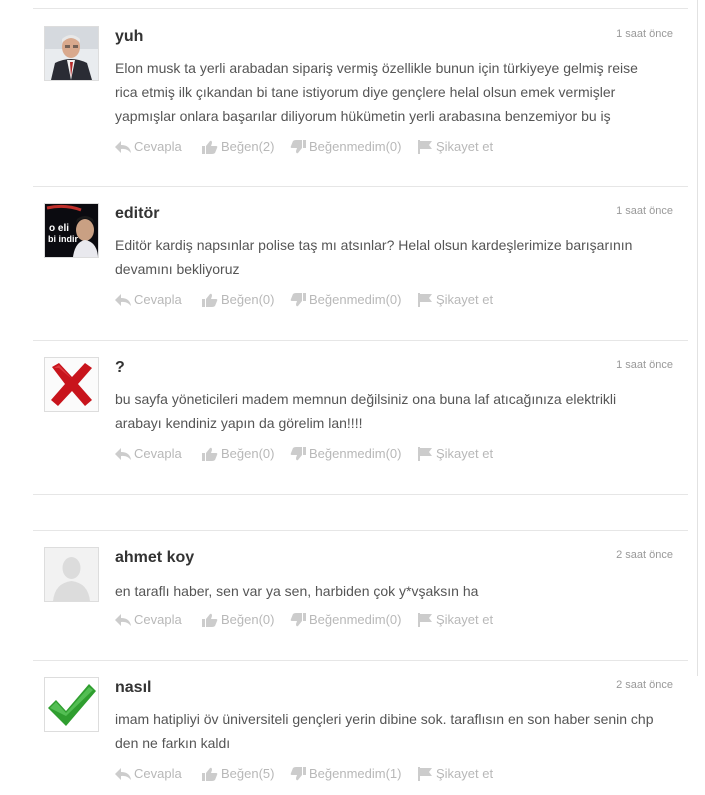 This screenshot has width=705, height=795. Describe the element at coordinates (173, 743) in the screenshot. I see `comment-text-line: den ne farkın kaldı` at that location.